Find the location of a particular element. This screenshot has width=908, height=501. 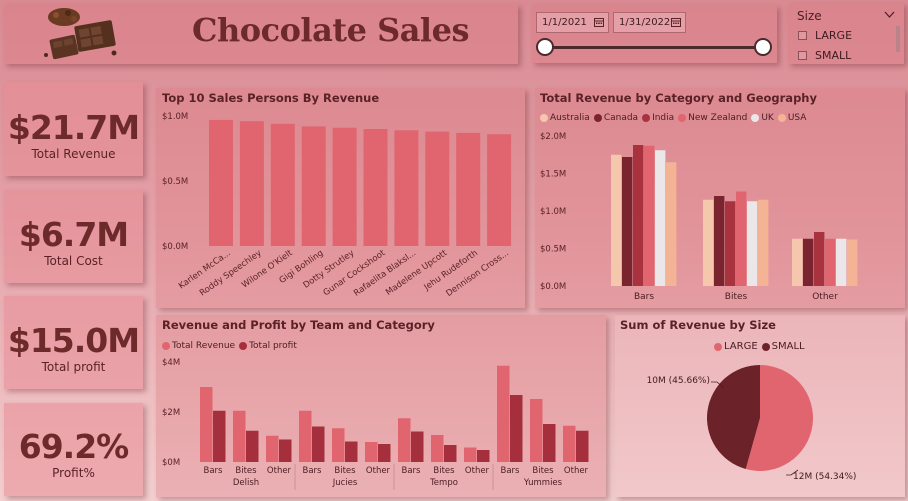

kpi-total-revenue-label: Total Revenue is located at coordinates (73, 154).